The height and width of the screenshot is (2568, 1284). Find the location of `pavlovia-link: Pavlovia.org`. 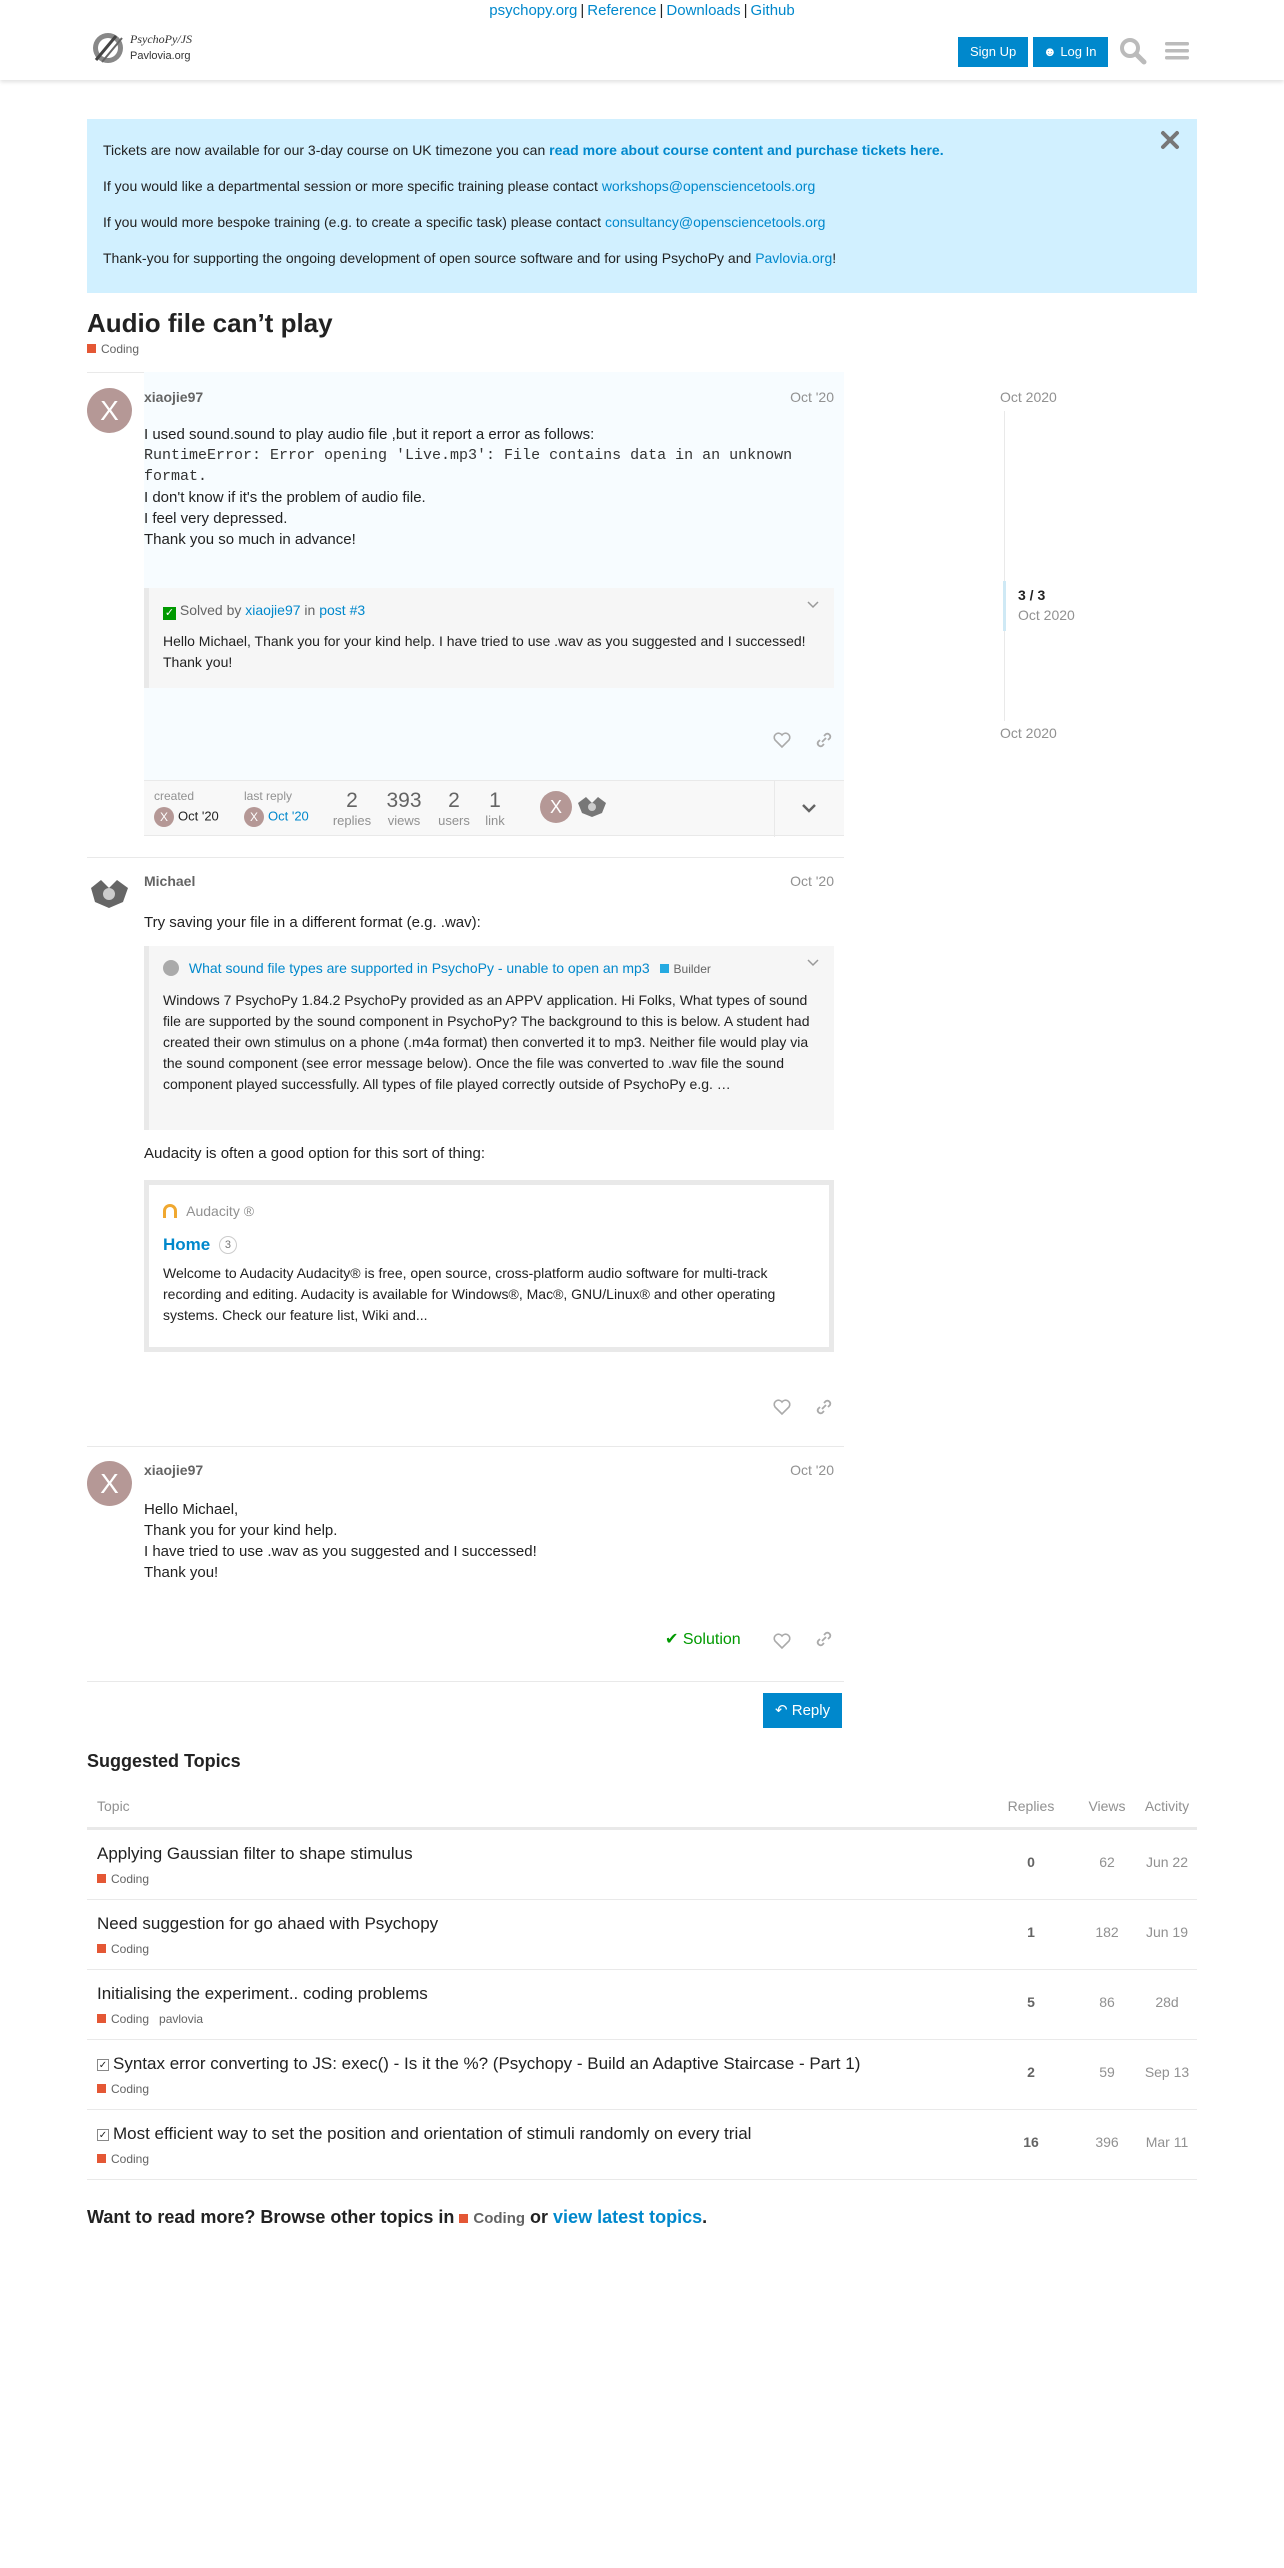

pavlovia-link: Pavlovia.org is located at coordinates (793, 258).